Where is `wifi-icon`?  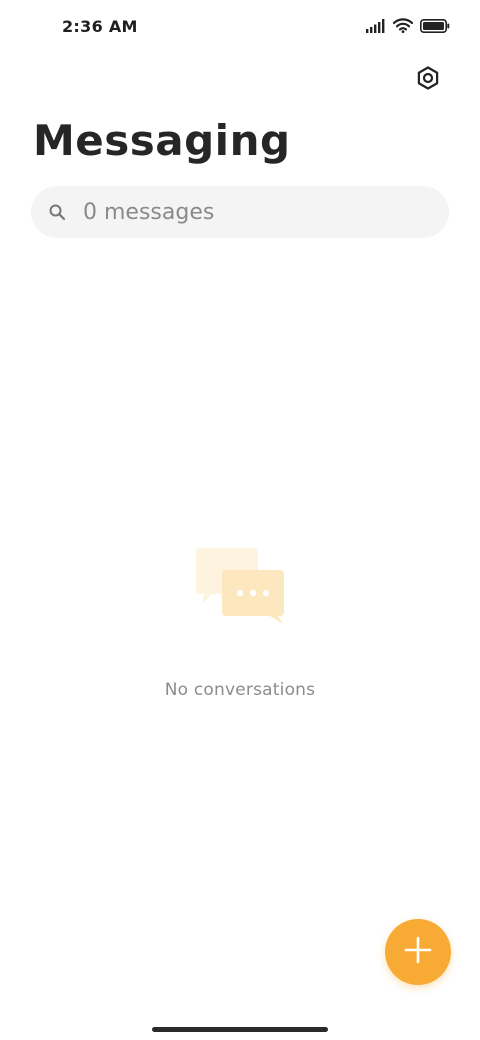
wifi-icon is located at coordinates (403, 25).